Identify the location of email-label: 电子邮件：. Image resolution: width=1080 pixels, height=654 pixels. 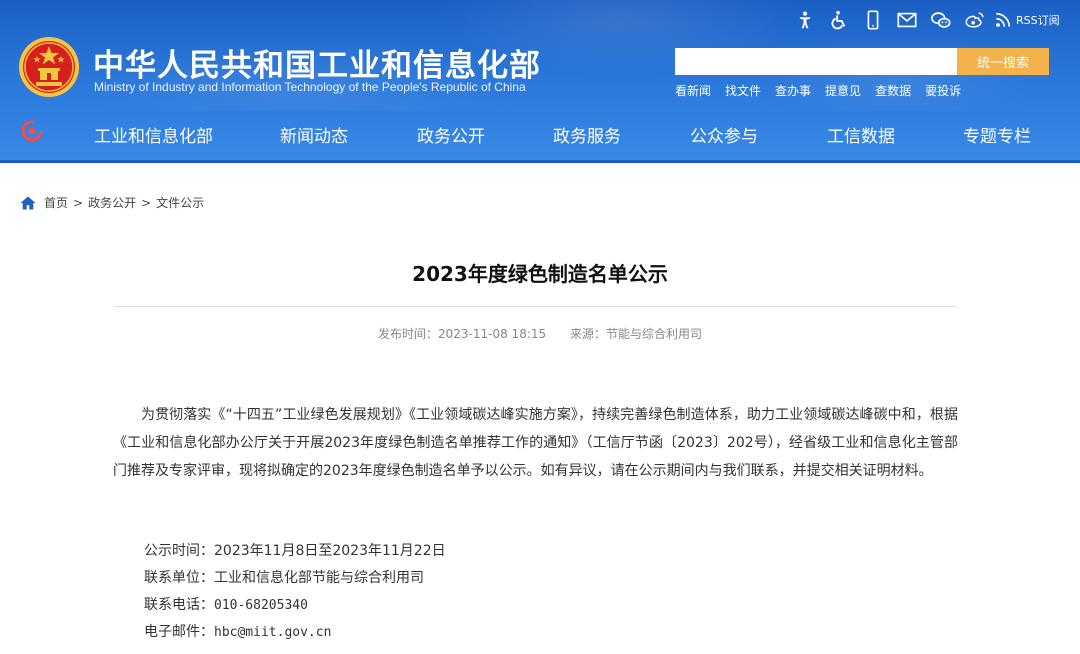
(179, 632).